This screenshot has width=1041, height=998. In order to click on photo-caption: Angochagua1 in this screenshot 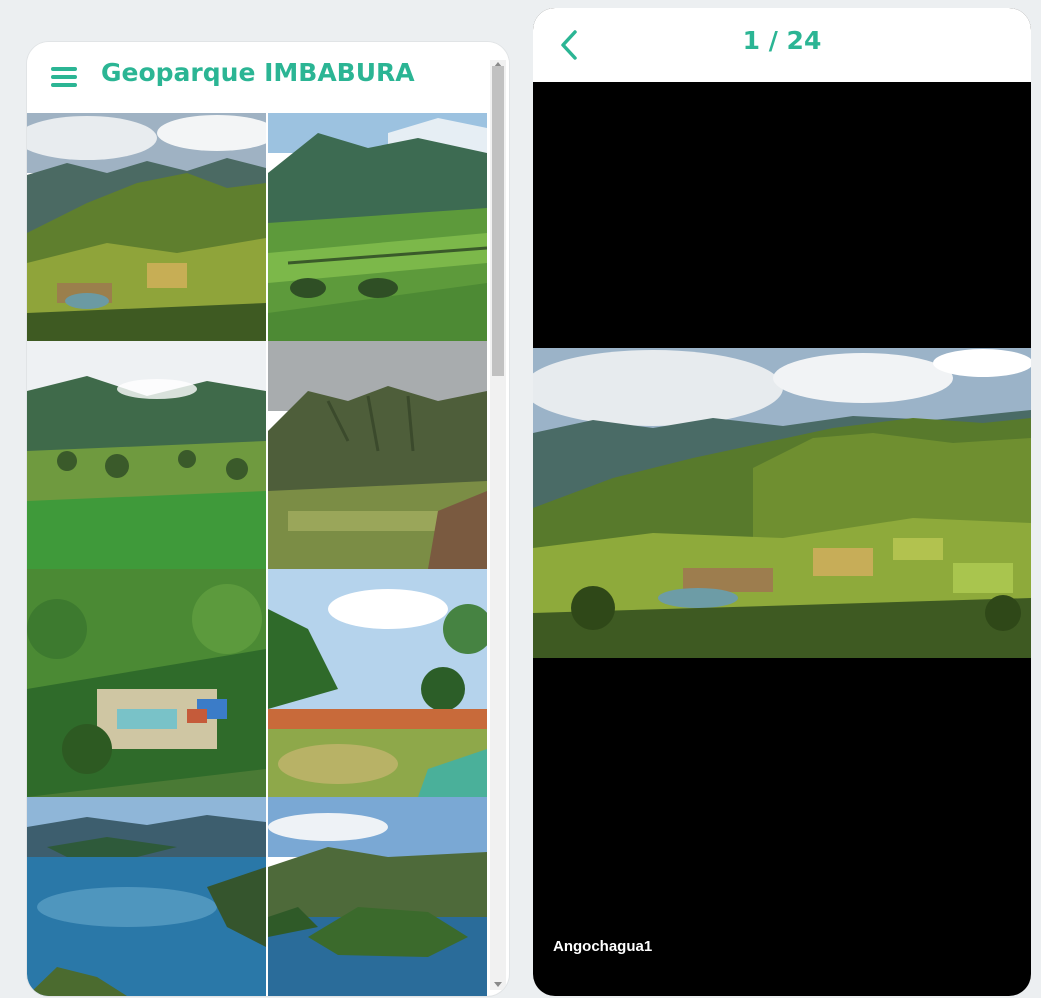, I will do `click(603, 946)`.